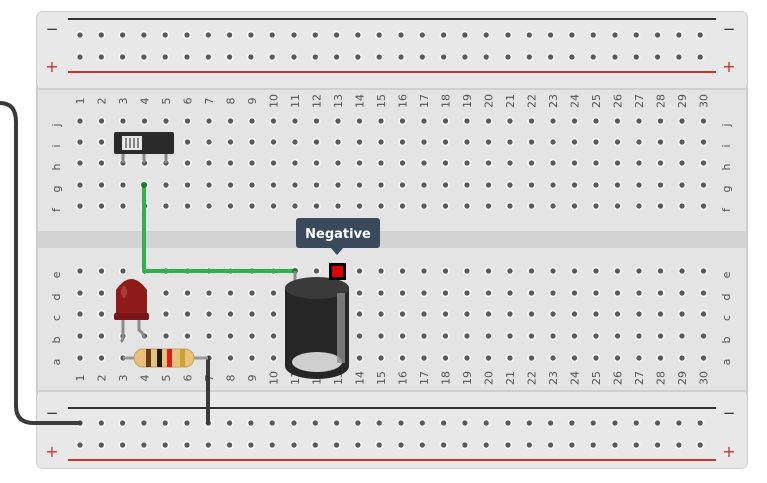 This screenshot has width=767, height=483. What do you see at coordinates (317, 325) in the screenshot?
I see `electrolytic-capacitor` at bounding box center [317, 325].